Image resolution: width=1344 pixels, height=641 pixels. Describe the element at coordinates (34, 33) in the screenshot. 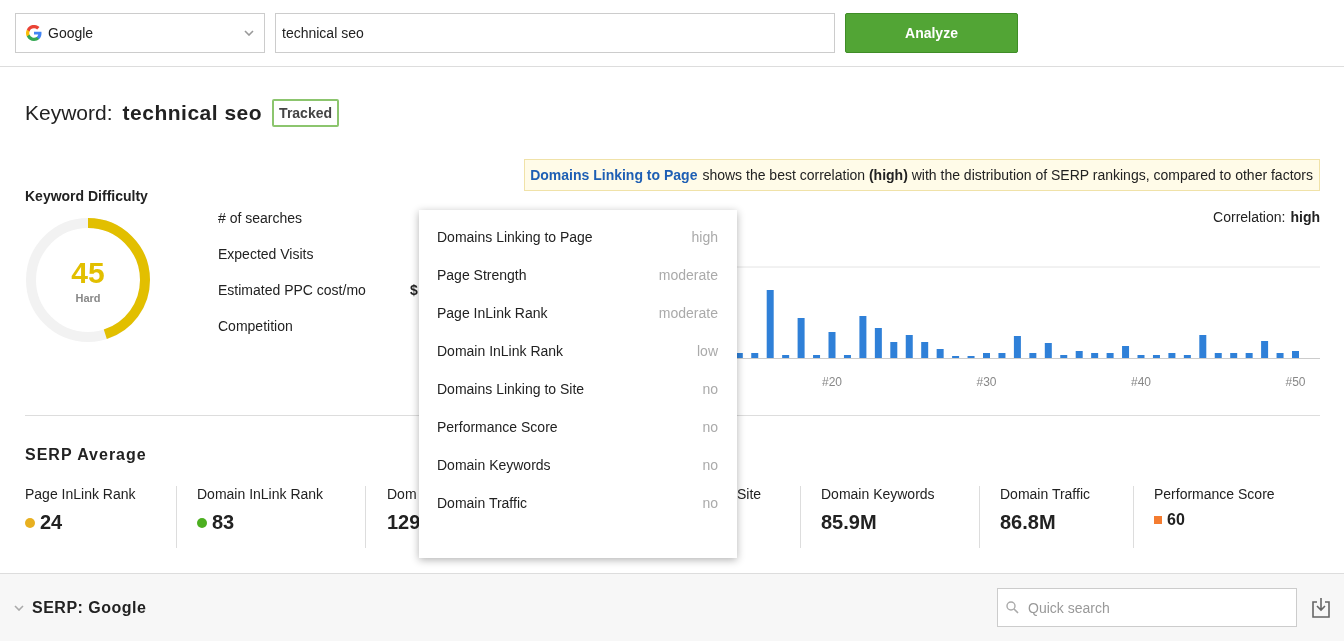

I see `google-logo-icon` at that location.